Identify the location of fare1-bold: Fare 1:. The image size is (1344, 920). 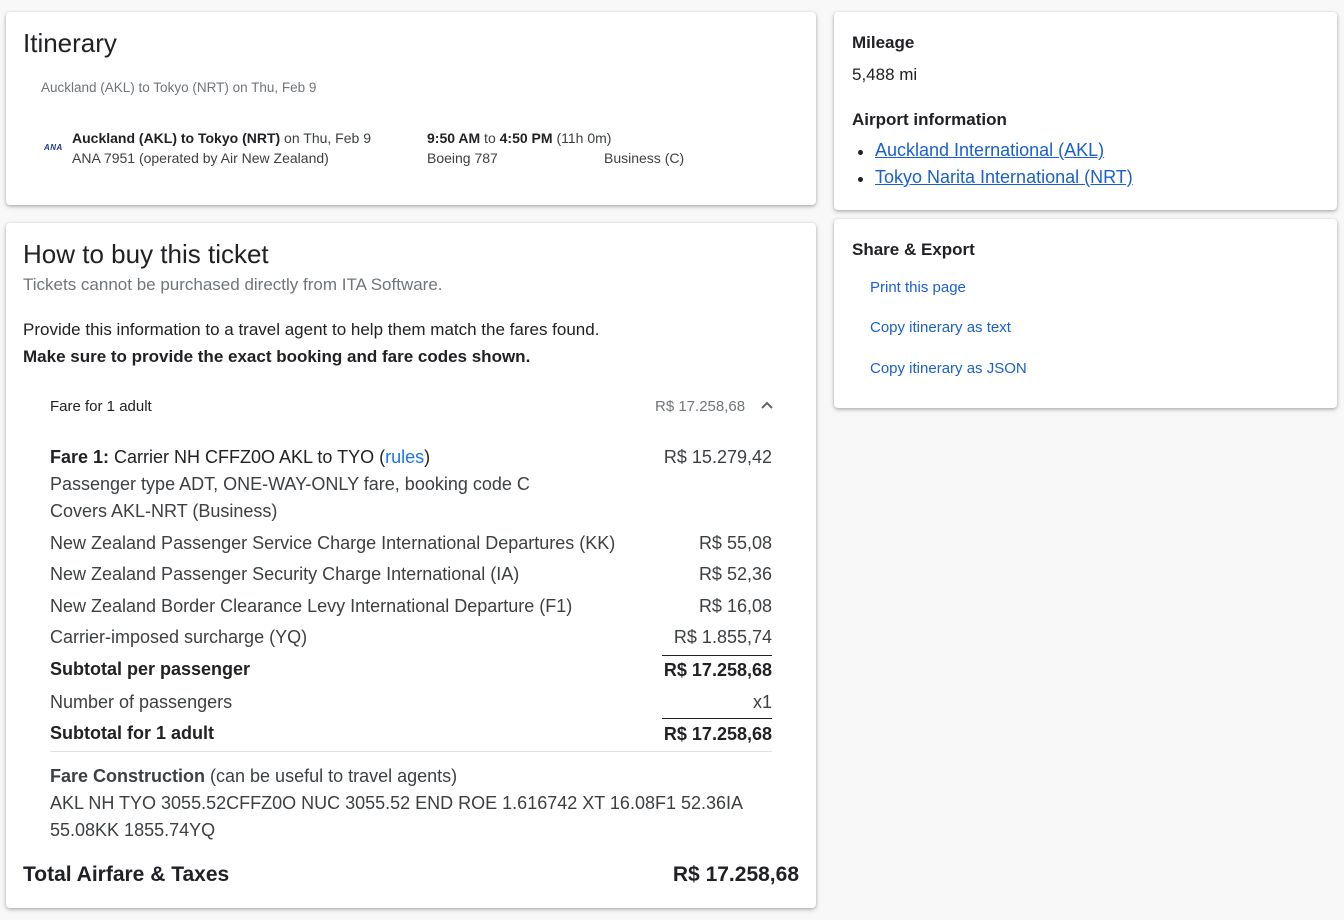
(80, 457).